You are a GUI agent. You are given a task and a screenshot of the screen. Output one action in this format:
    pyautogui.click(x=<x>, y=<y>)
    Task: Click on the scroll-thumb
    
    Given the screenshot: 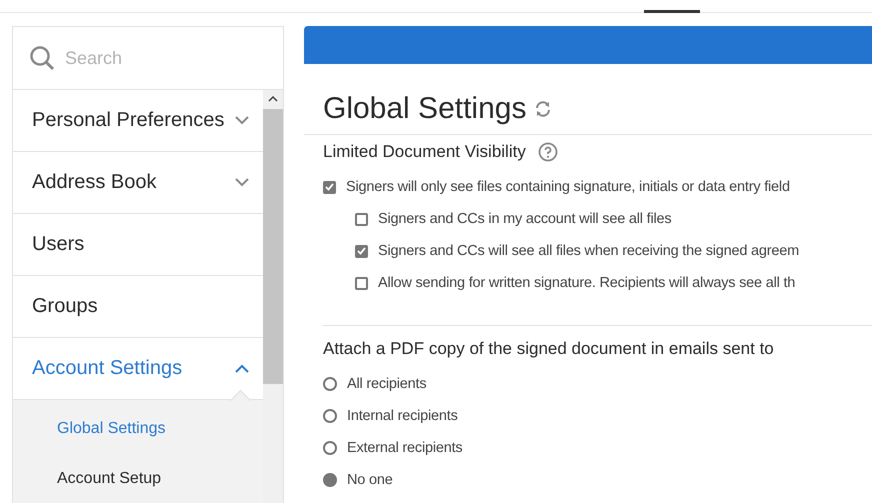 What is the action you would take?
    pyautogui.click(x=273, y=246)
    